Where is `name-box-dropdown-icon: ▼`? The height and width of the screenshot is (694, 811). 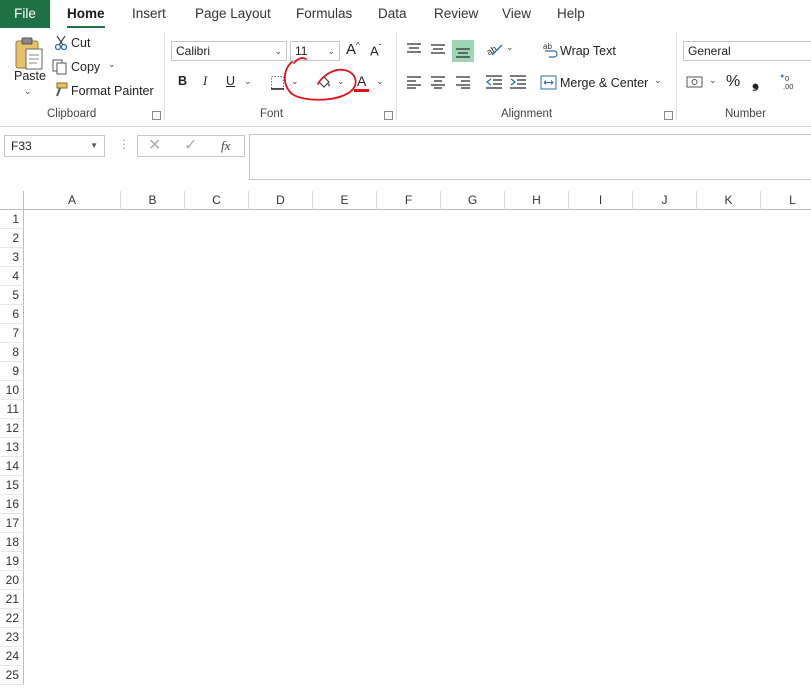
name-box-dropdown-icon: ▼ is located at coordinates (94, 146).